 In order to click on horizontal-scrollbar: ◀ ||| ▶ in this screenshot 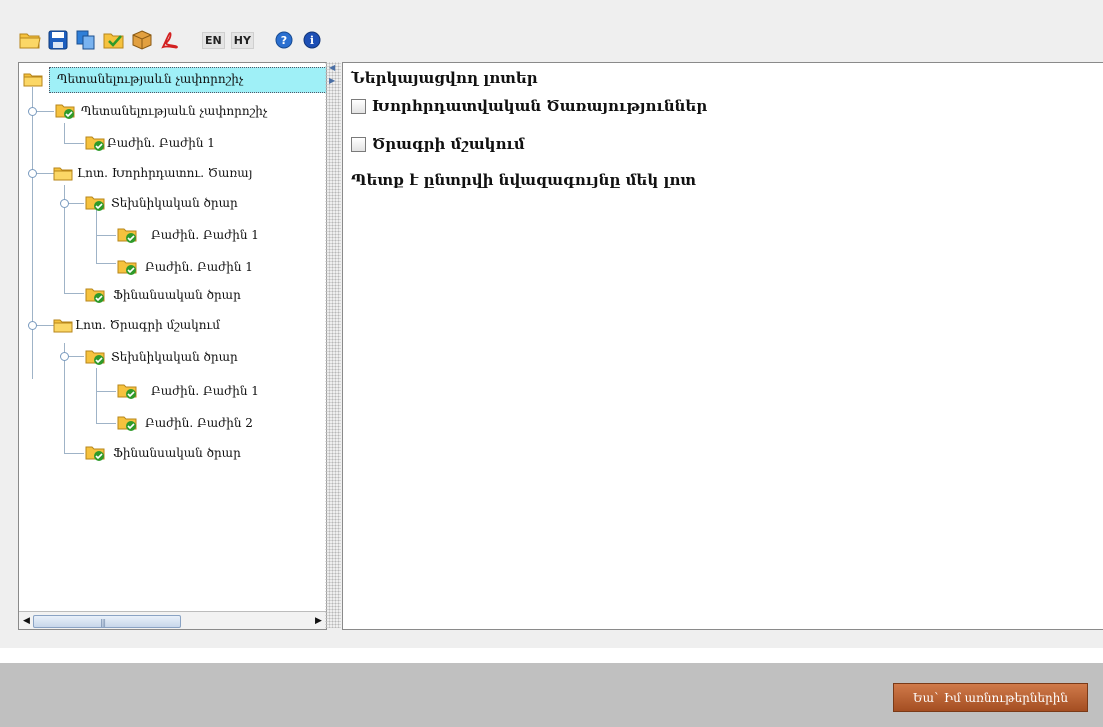, I will do `click(172, 620)`.